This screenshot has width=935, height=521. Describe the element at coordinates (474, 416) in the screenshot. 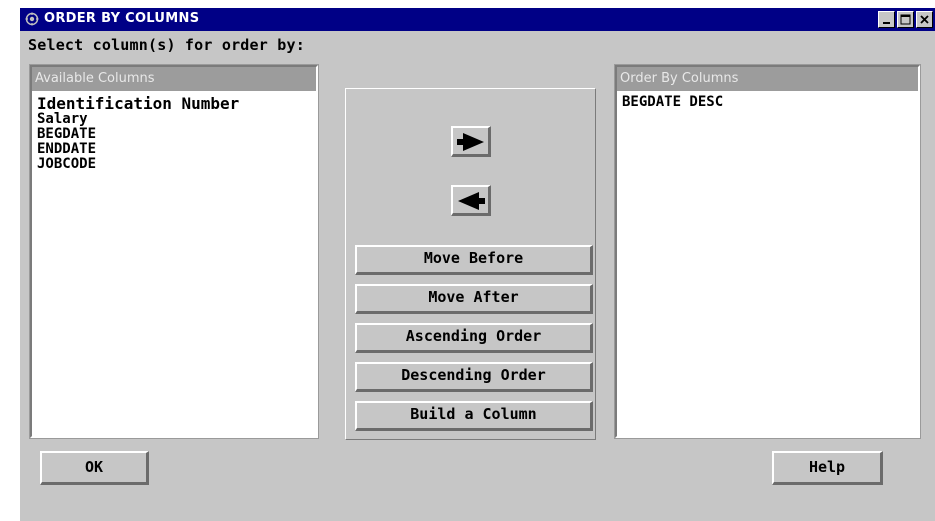

I see `build-column-button: Build a Column` at that location.